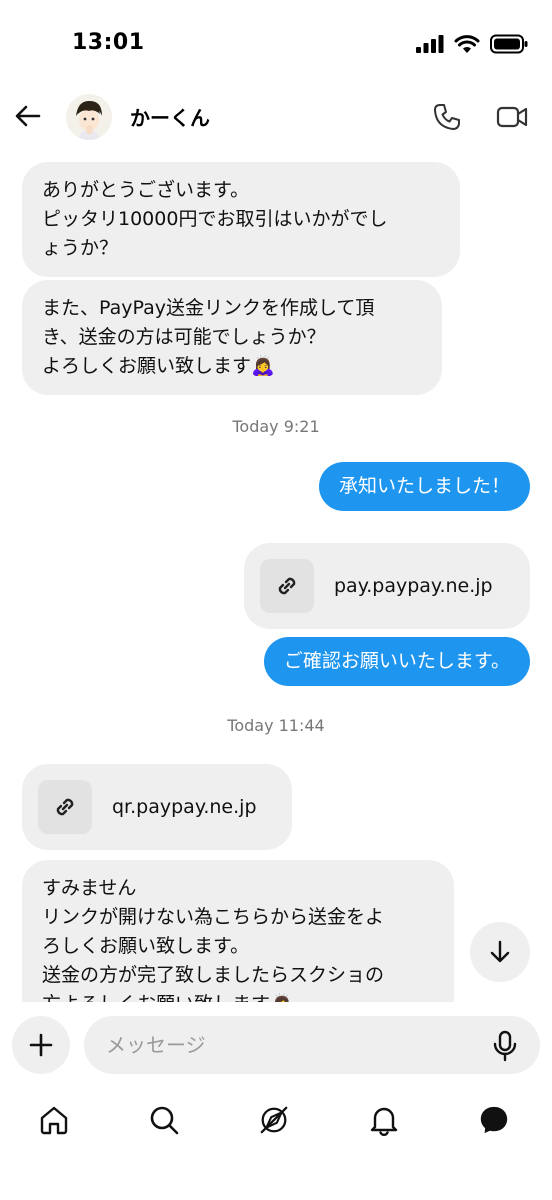 The height and width of the screenshot is (1200, 552). I want to click on scroll-to-bottom-button, so click(500, 952).